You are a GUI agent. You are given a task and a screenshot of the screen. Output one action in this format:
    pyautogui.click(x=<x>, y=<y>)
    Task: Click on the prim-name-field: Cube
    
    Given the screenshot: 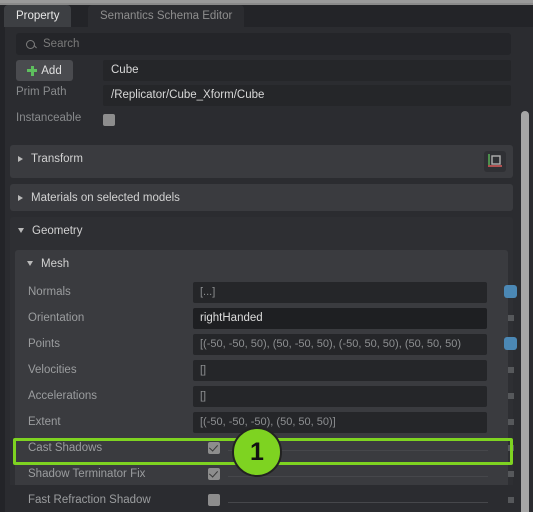 What is the action you would take?
    pyautogui.click(x=307, y=70)
    